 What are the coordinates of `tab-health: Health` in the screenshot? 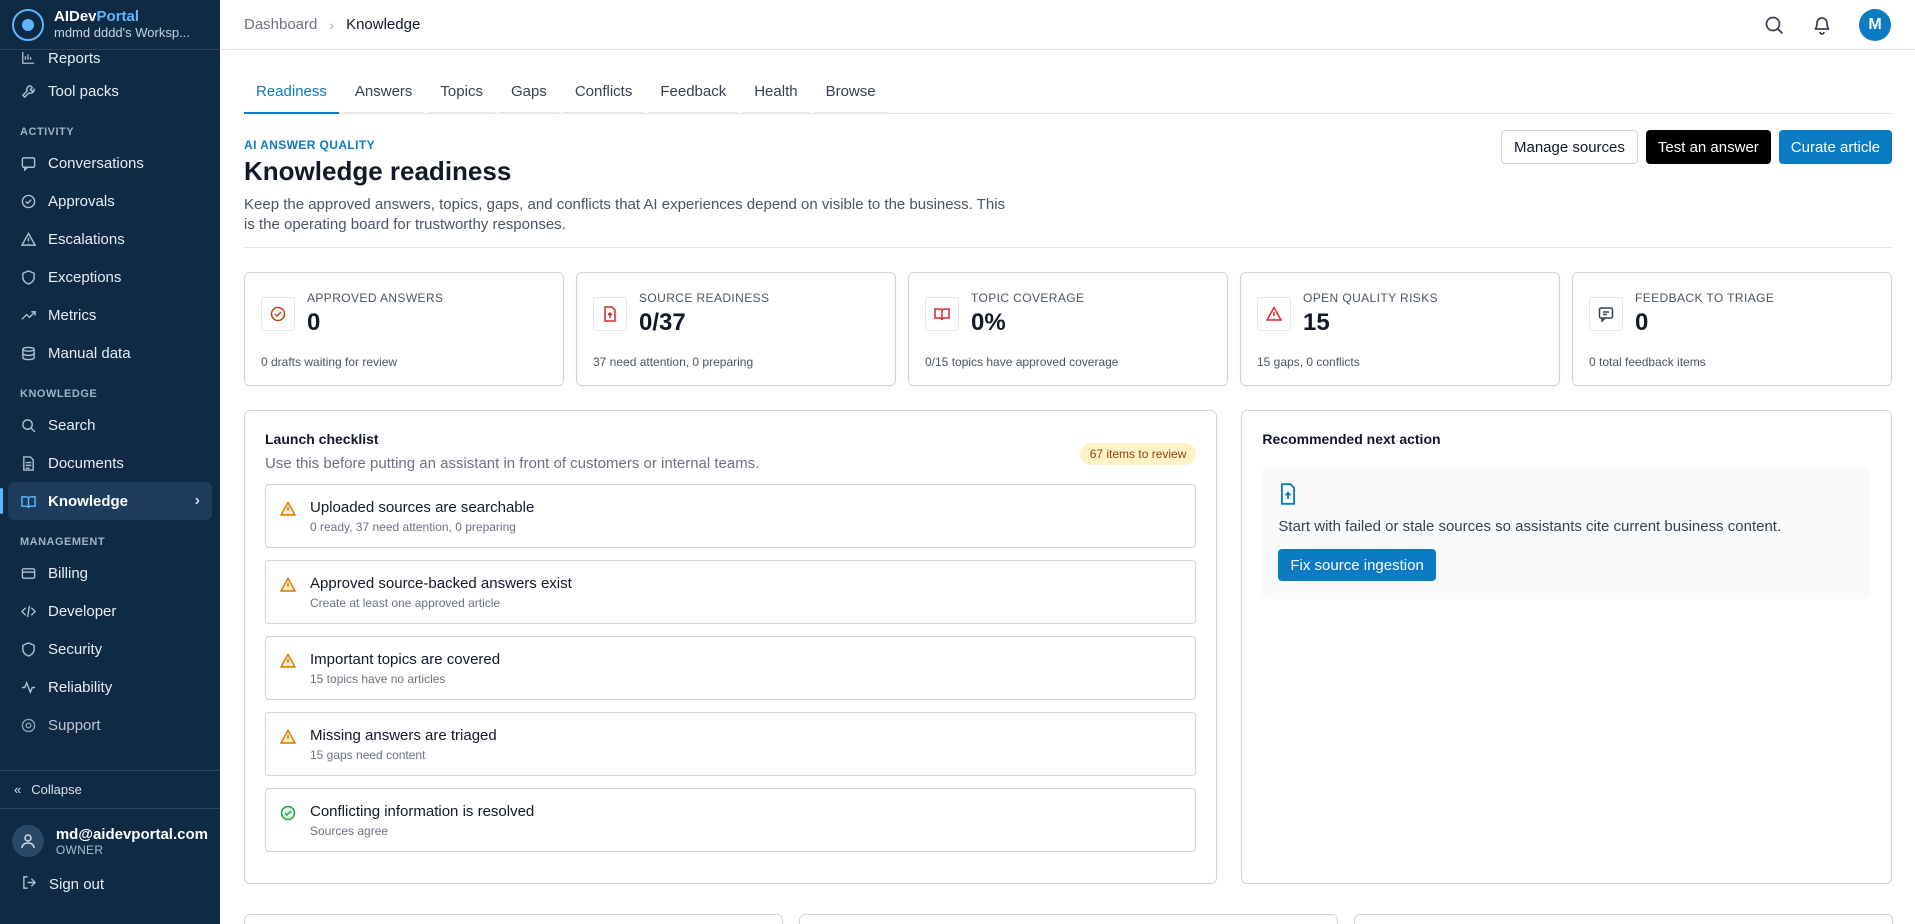 It's located at (776, 98).